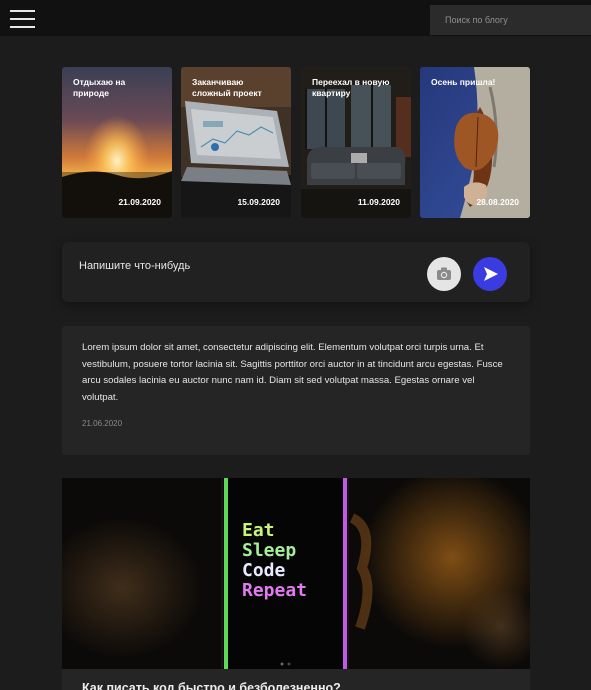 This screenshot has width=591, height=690. What do you see at coordinates (134, 266) in the screenshot?
I see `composer-input: Напишите что-нибудь` at bounding box center [134, 266].